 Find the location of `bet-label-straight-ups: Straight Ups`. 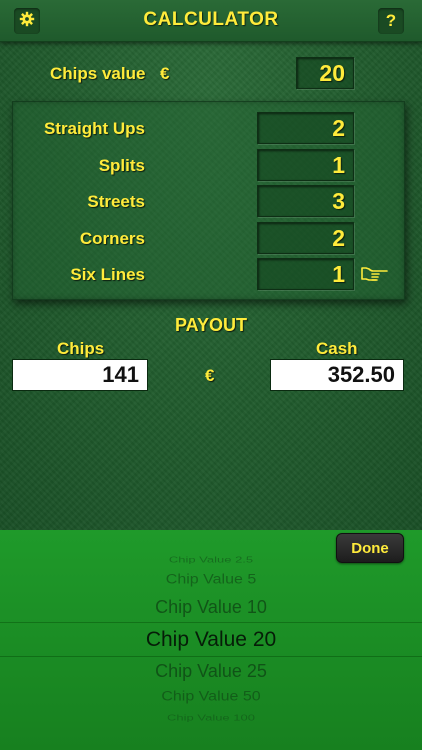

bet-label-straight-ups: Straight Ups is located at coordinates (94, 128).